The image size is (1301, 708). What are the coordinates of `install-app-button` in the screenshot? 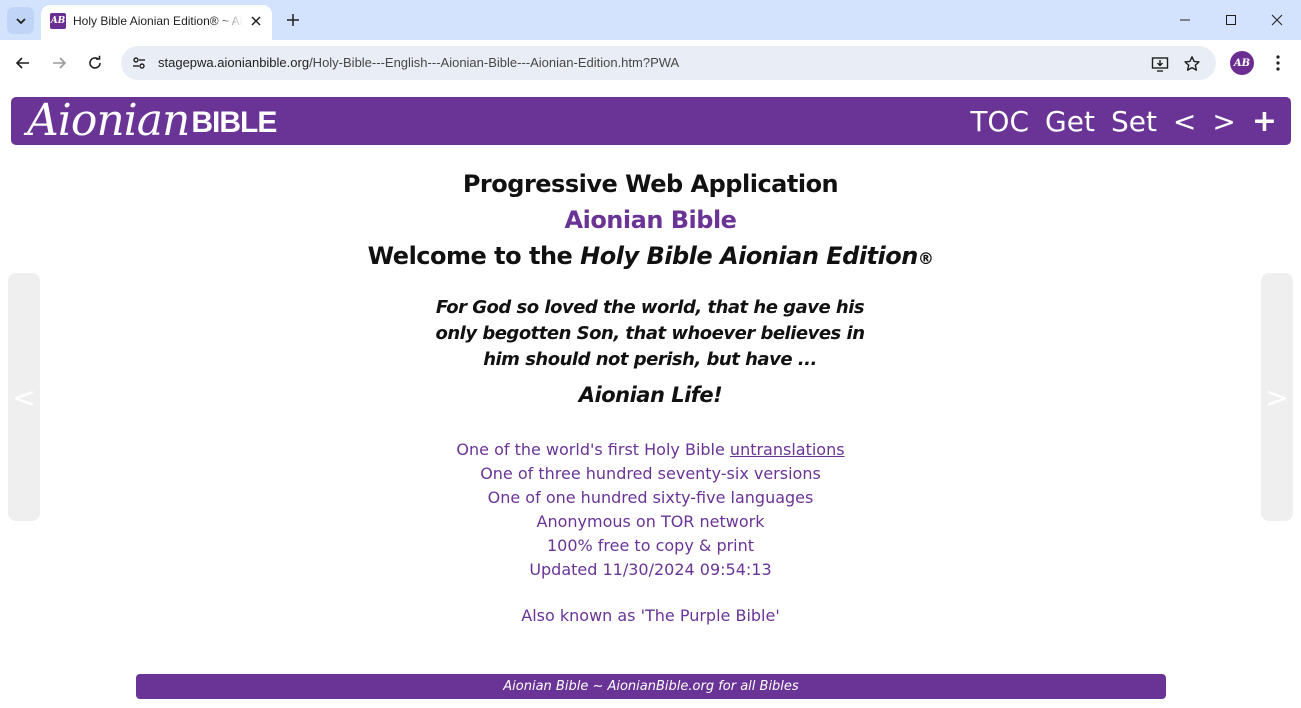 It's located at (1160, 64).